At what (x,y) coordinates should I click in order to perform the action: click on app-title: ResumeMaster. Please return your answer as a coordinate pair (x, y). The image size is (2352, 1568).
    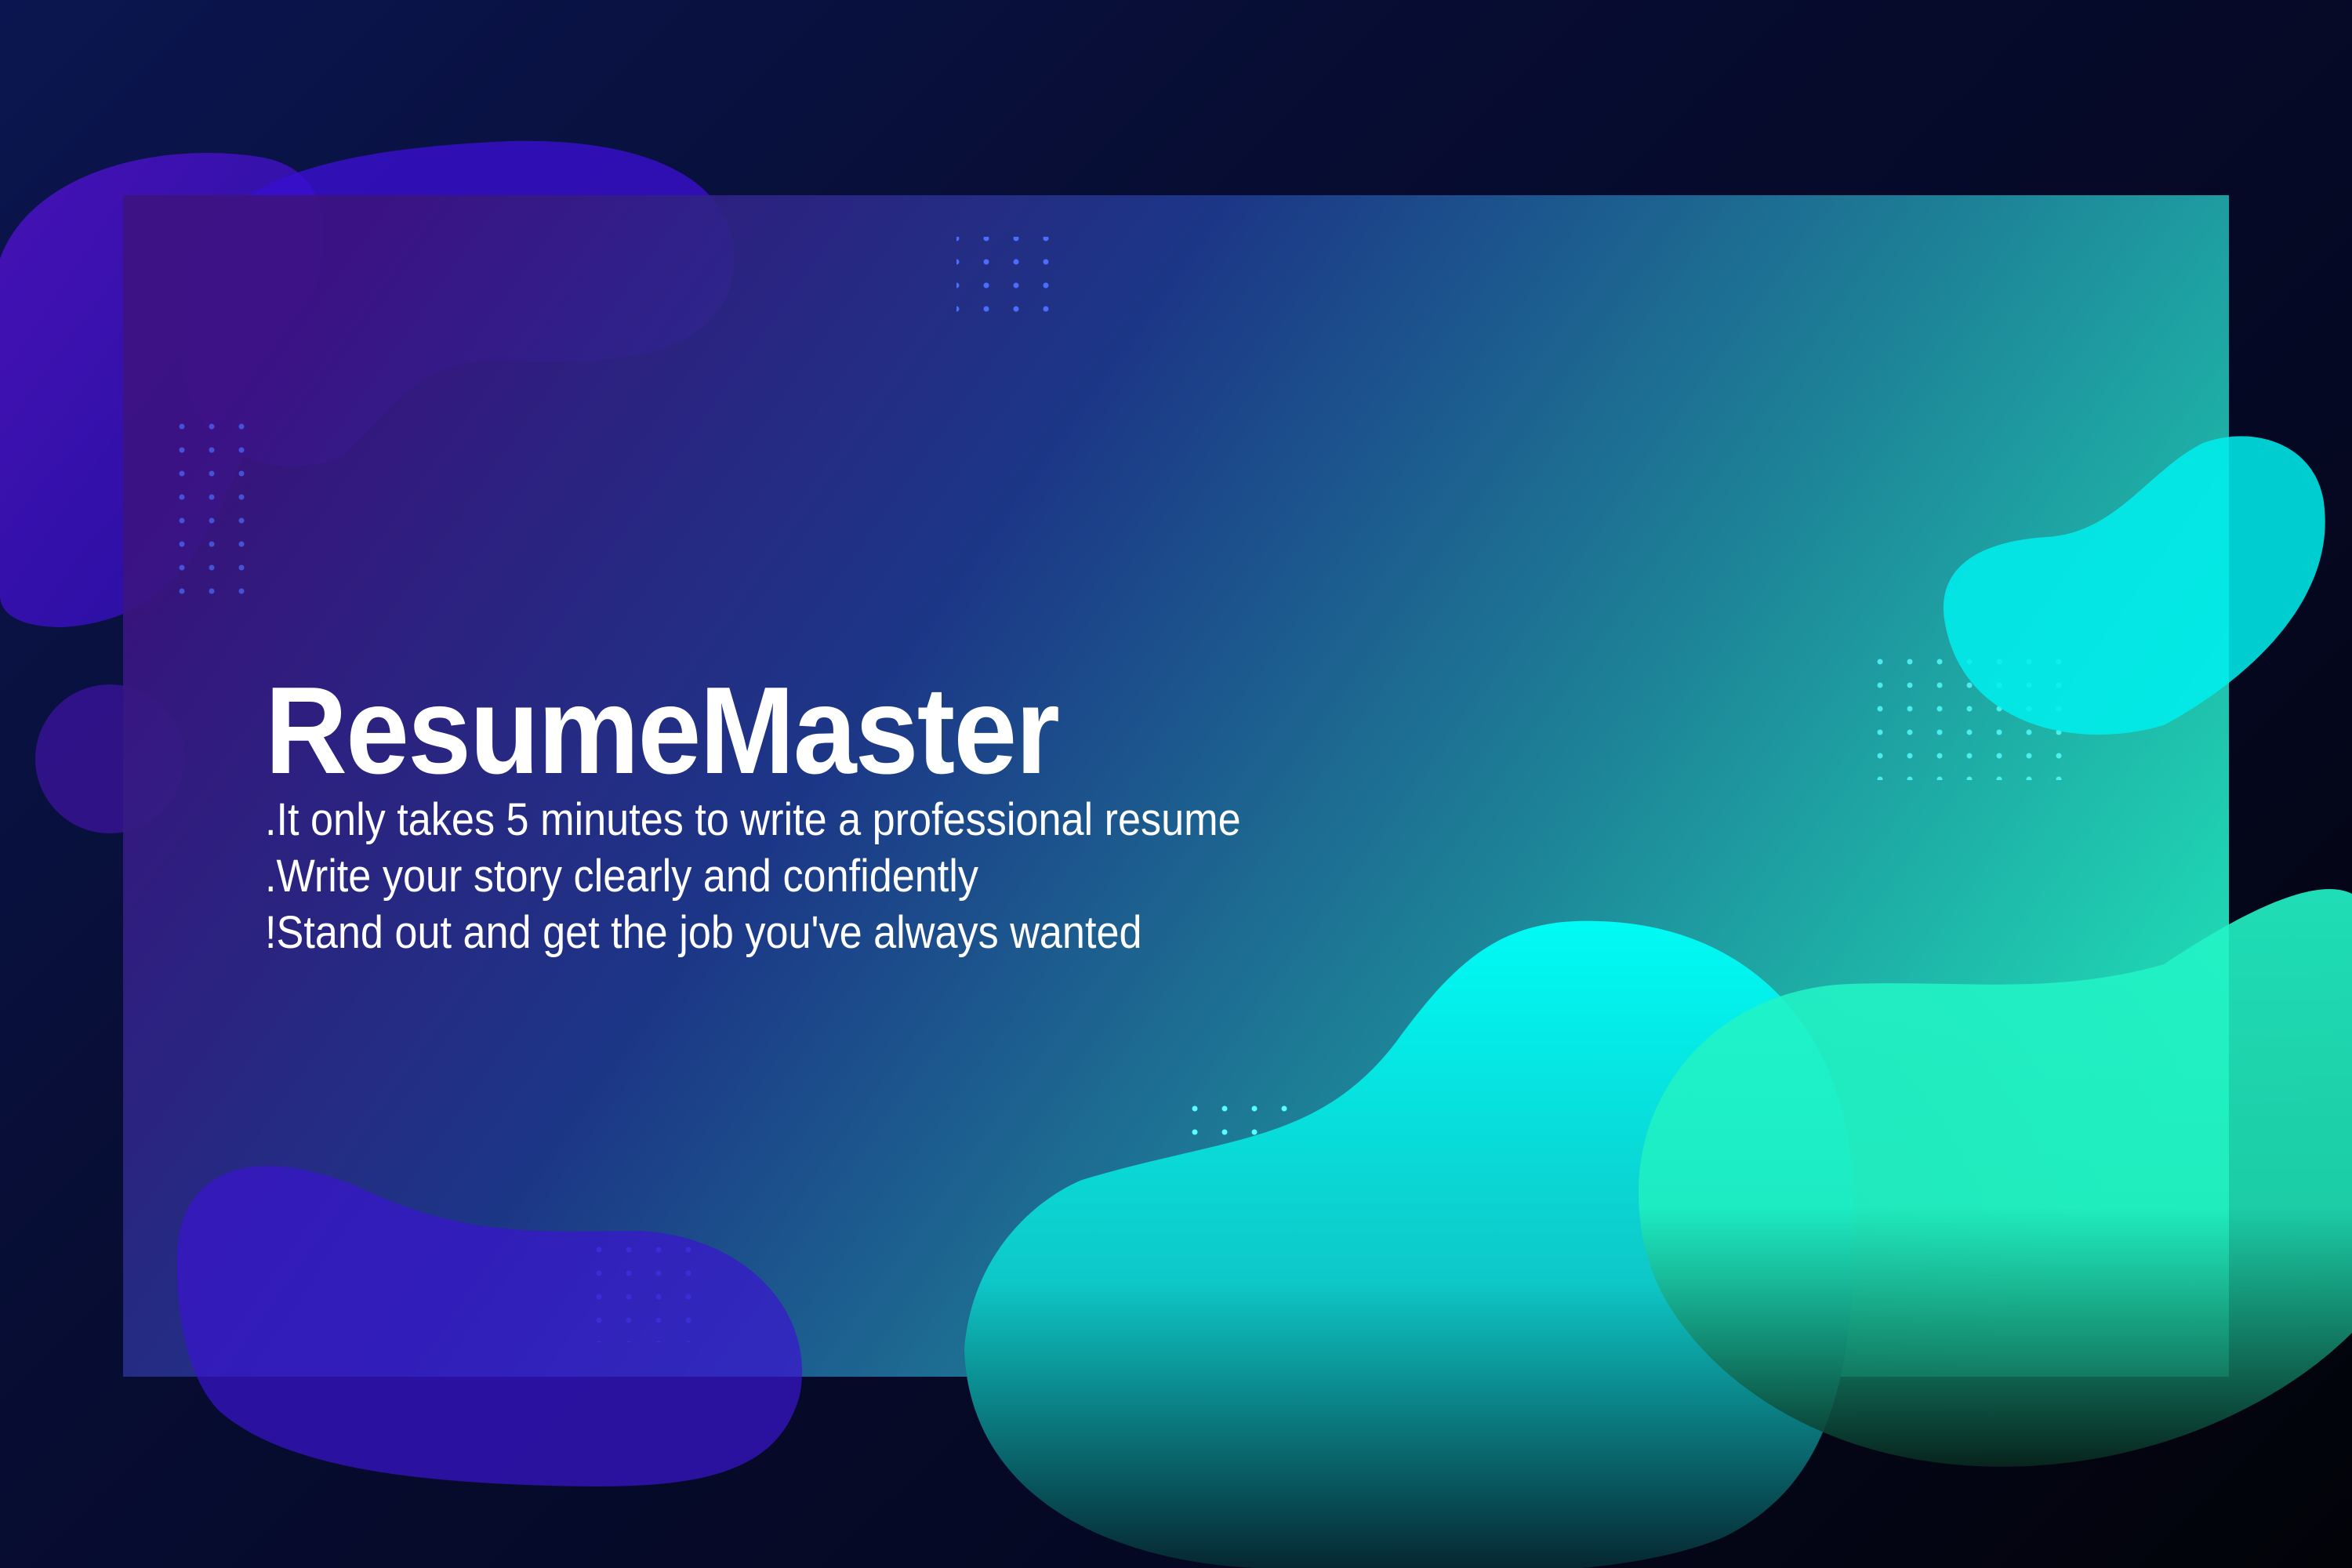
    Looking at the image, I should click on (662, 731).